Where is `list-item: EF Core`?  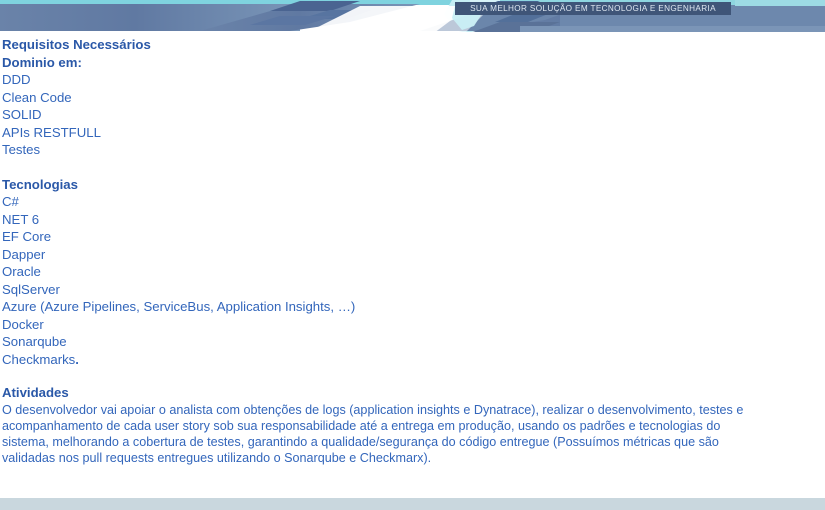
list-item: EF Core is located at coordinates (27, 236).